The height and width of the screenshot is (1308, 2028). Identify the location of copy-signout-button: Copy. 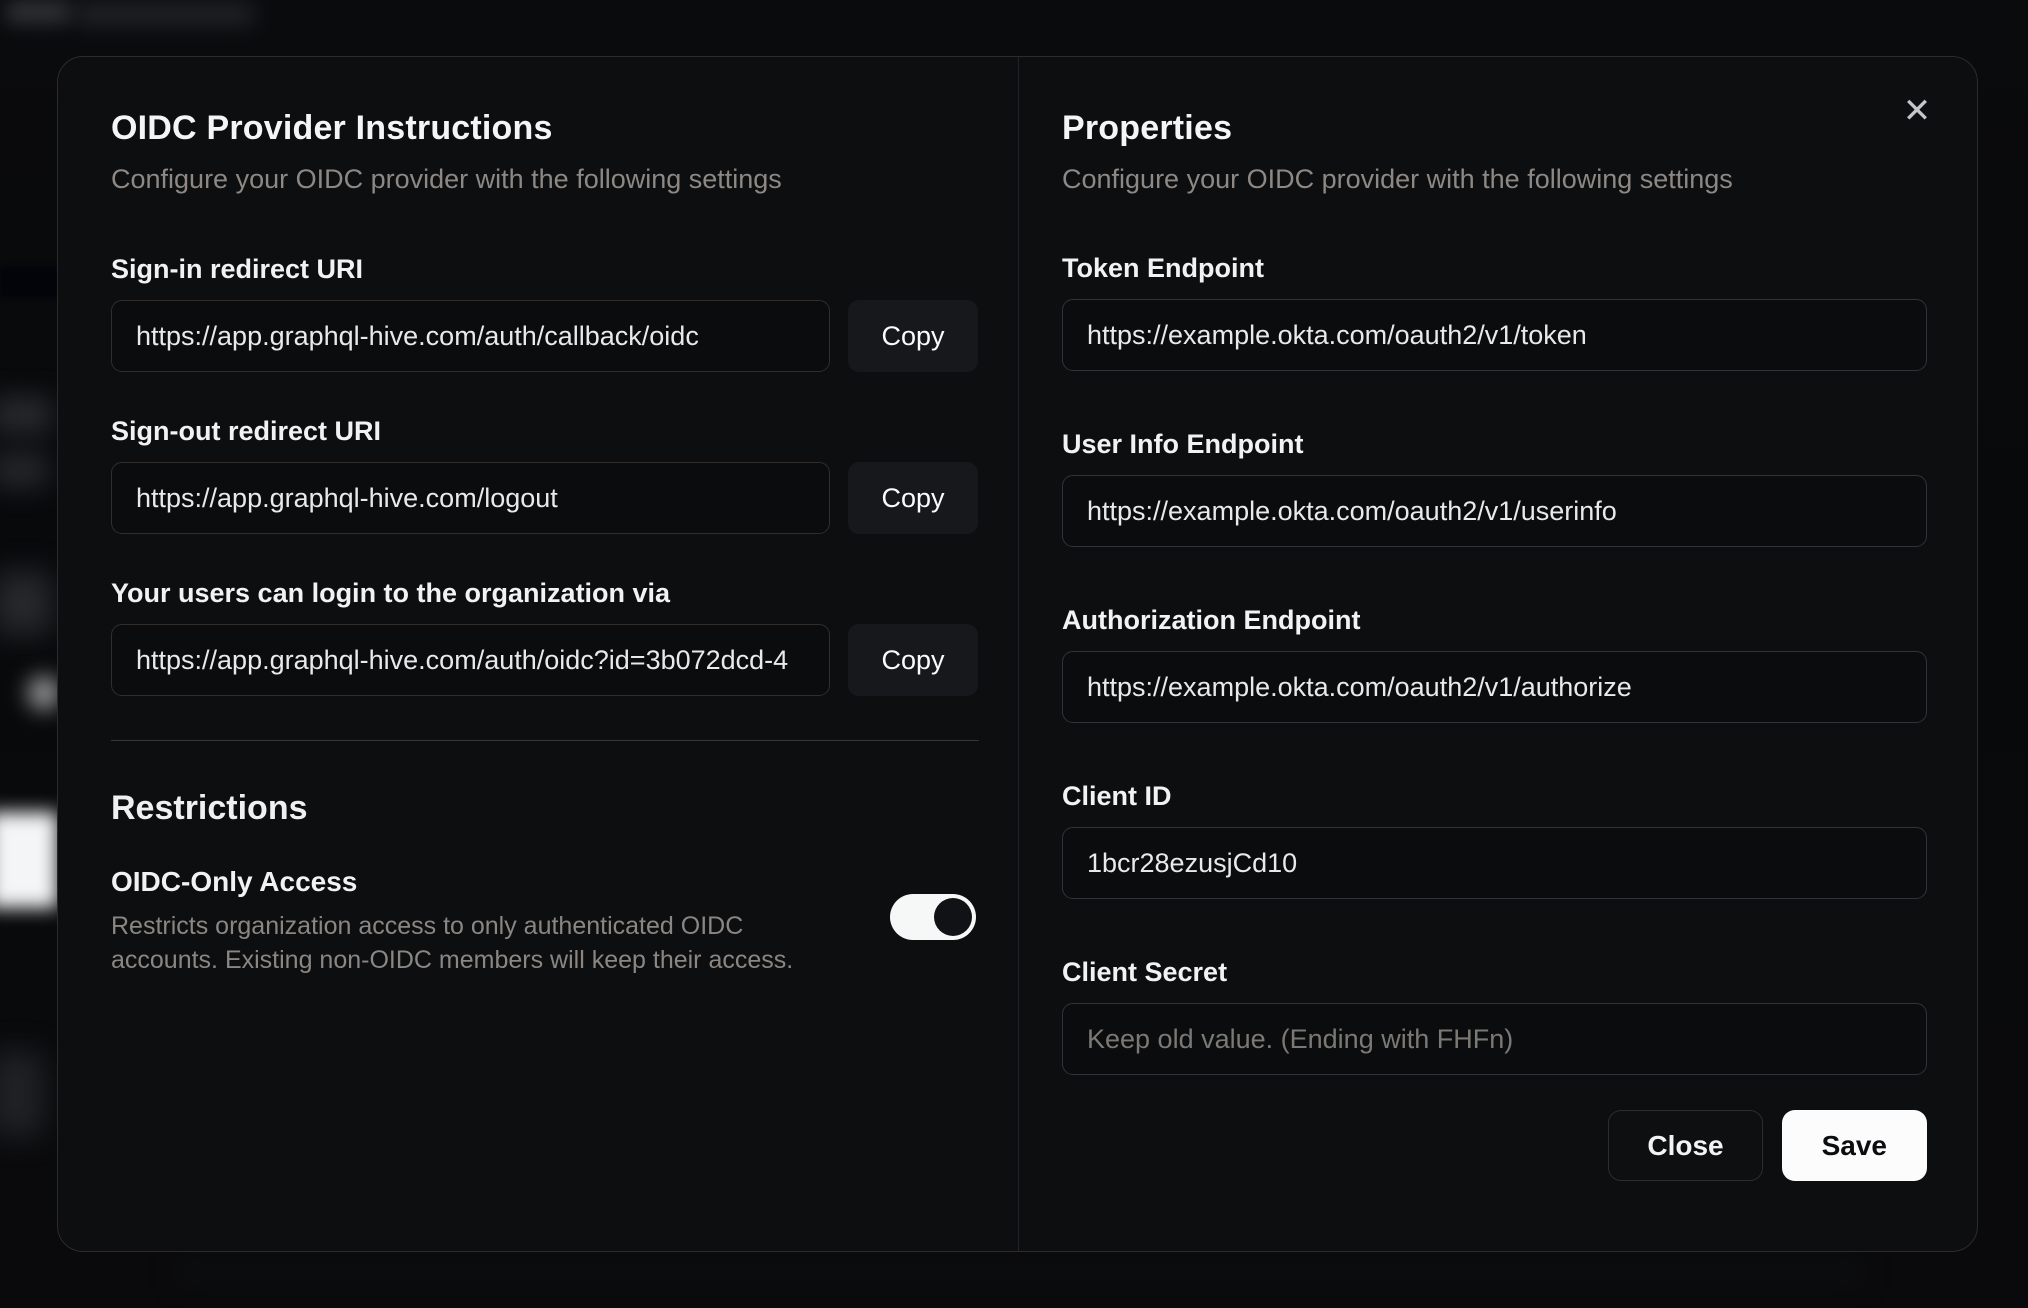
(913, 498).